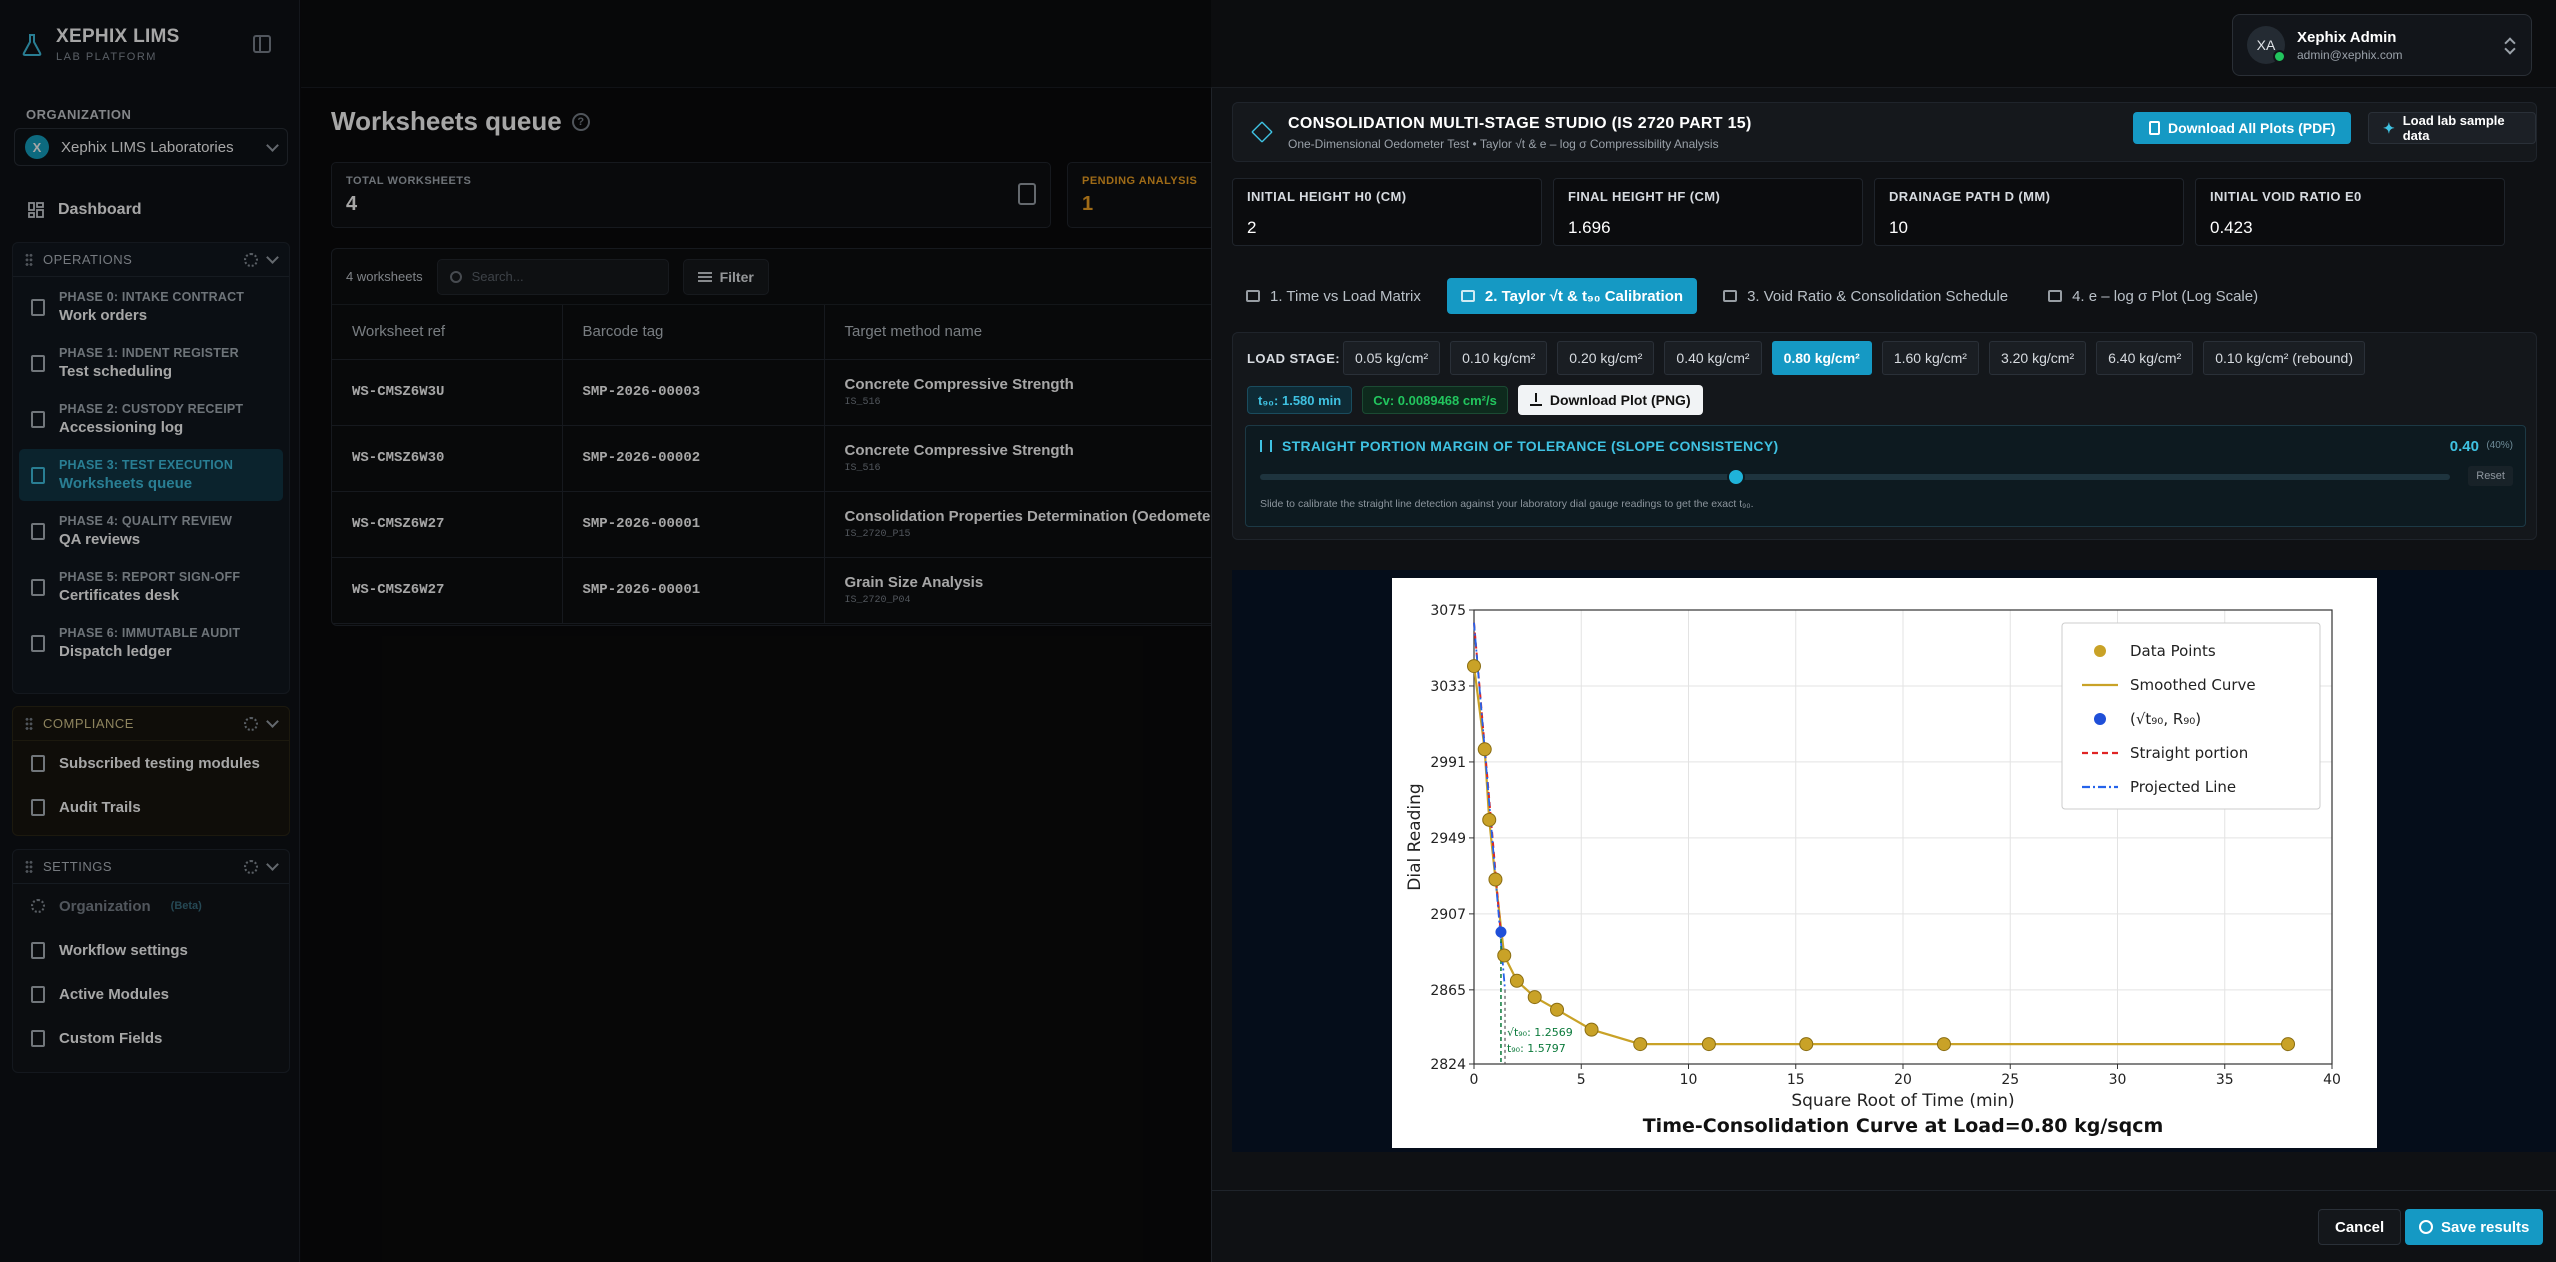 The image size is (2556, 1262). I want to click on stat-label: TOTAL WORKSHEETS, so click(409, 181).